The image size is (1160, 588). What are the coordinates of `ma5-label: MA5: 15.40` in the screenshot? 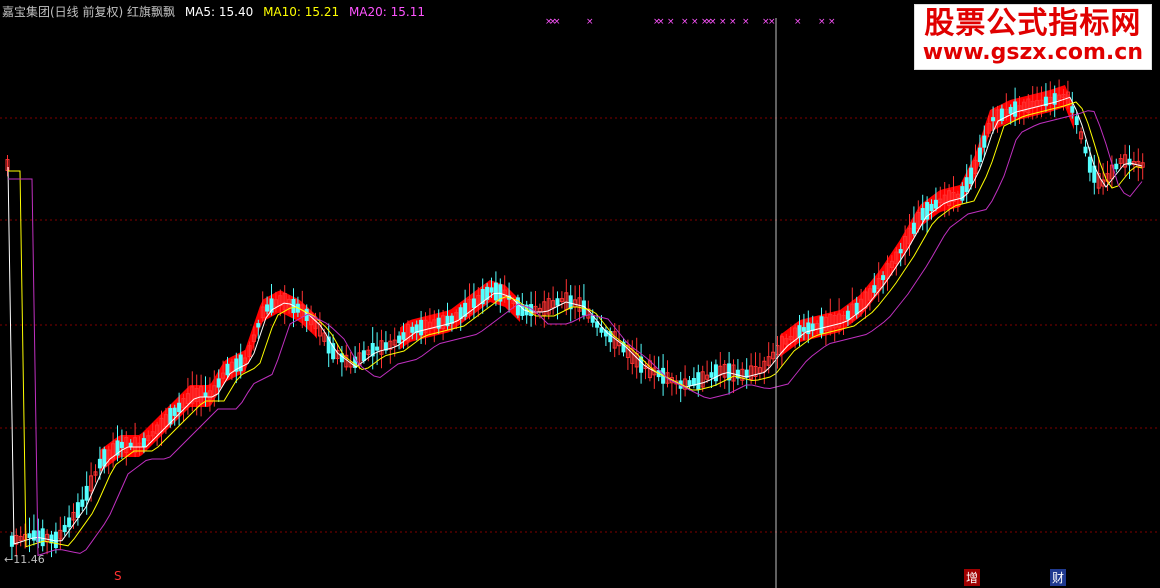 It's located at (219, 12).